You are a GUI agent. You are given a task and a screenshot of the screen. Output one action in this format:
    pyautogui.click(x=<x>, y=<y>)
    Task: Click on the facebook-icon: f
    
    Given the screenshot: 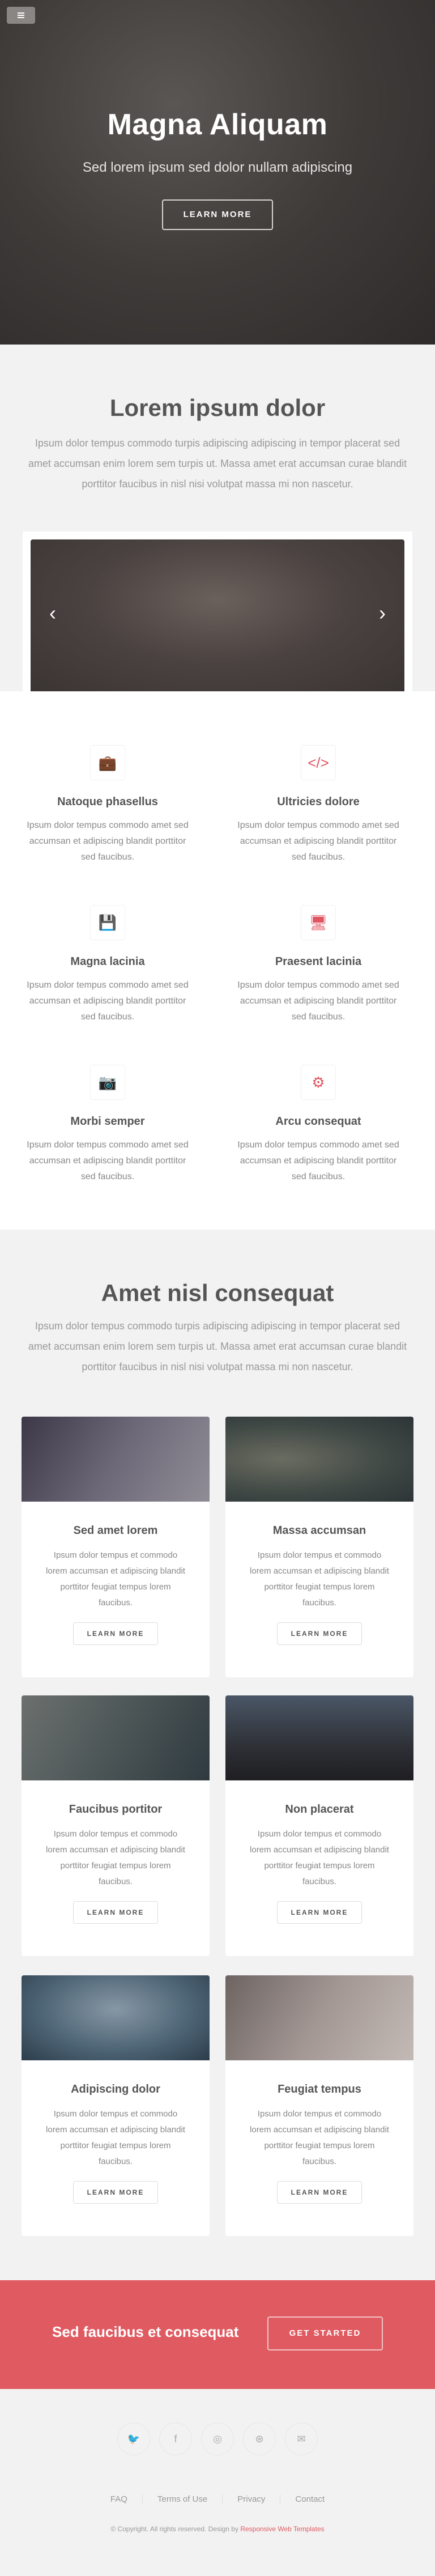 What is the action you would take?
    pyautogui.click(x=175, y=2439)
    